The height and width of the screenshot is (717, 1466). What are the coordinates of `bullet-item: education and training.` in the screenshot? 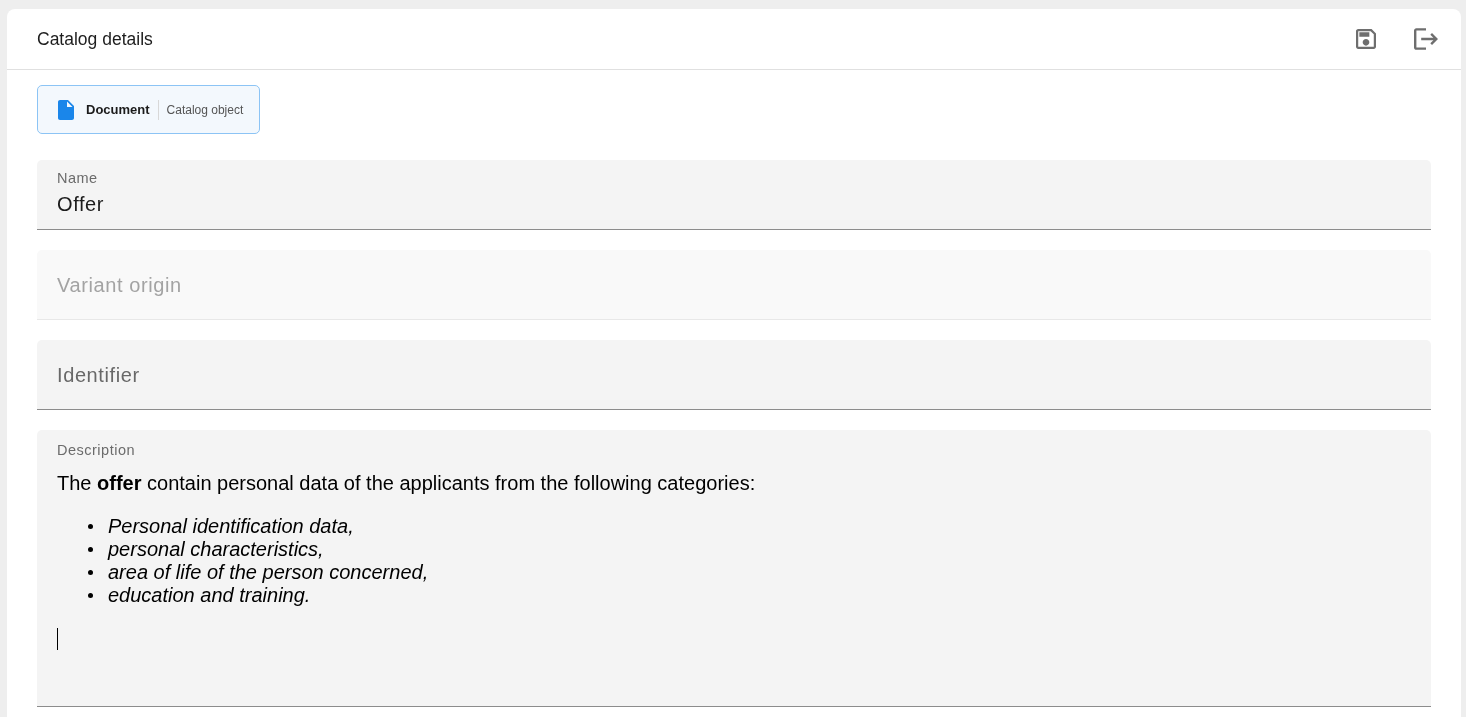 It's located at (209, 595).